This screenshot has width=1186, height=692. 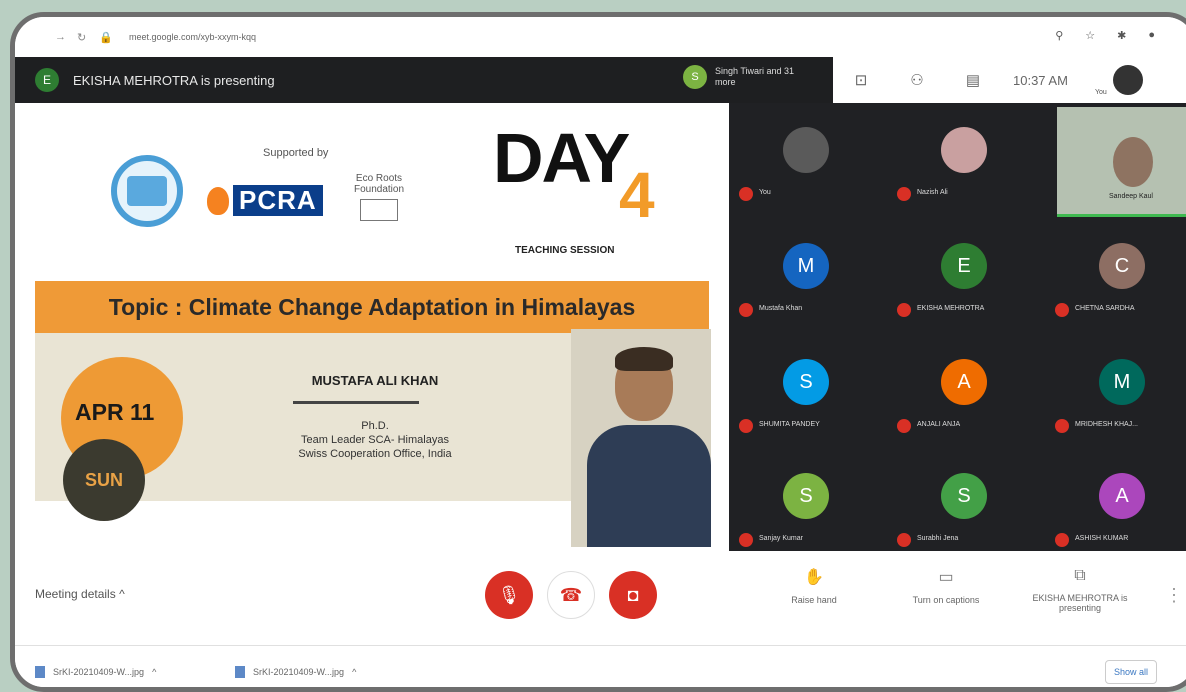 What do you see at coordinates (806, 266) in the screenshot?
I see `participant-avatar: M` at bounding box center [806, 266].